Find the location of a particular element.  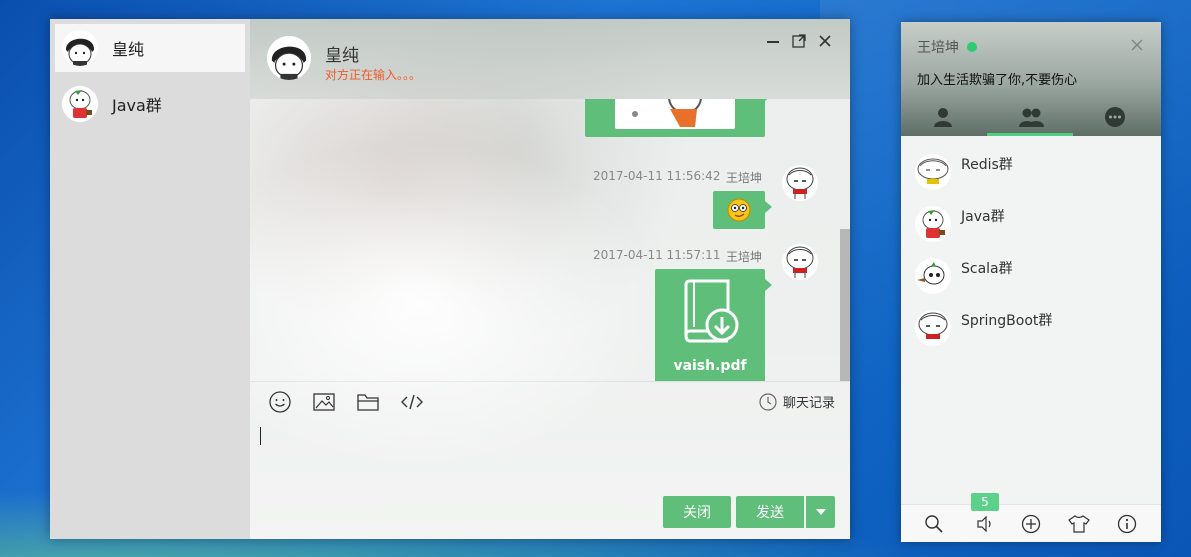

user-name: 王培坤 is located at coordinates (938, 48).